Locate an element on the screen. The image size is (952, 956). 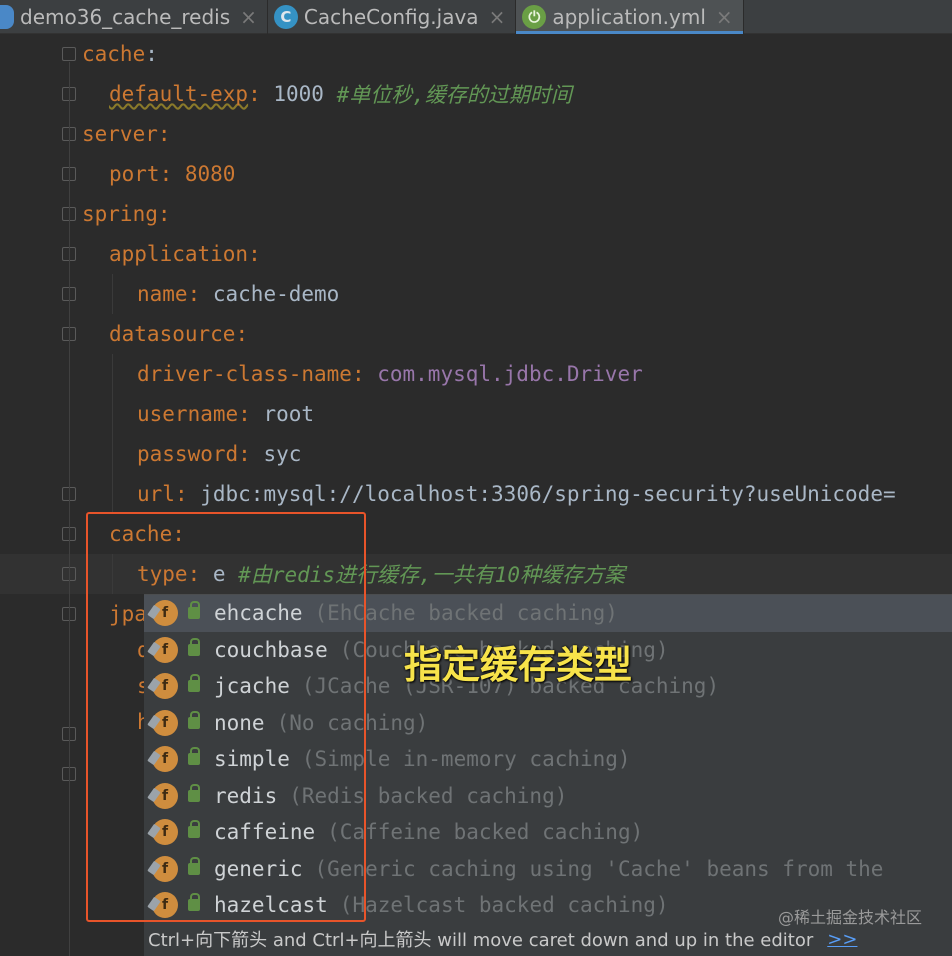
code-line: username: root is located at coordinates (225, 414).